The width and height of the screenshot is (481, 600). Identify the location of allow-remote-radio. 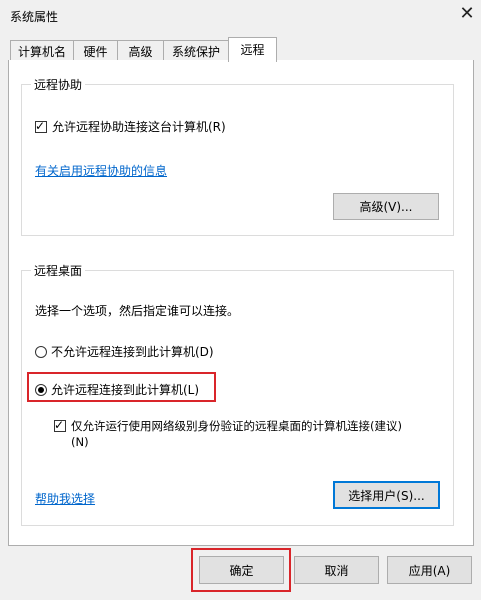
(41, 389).